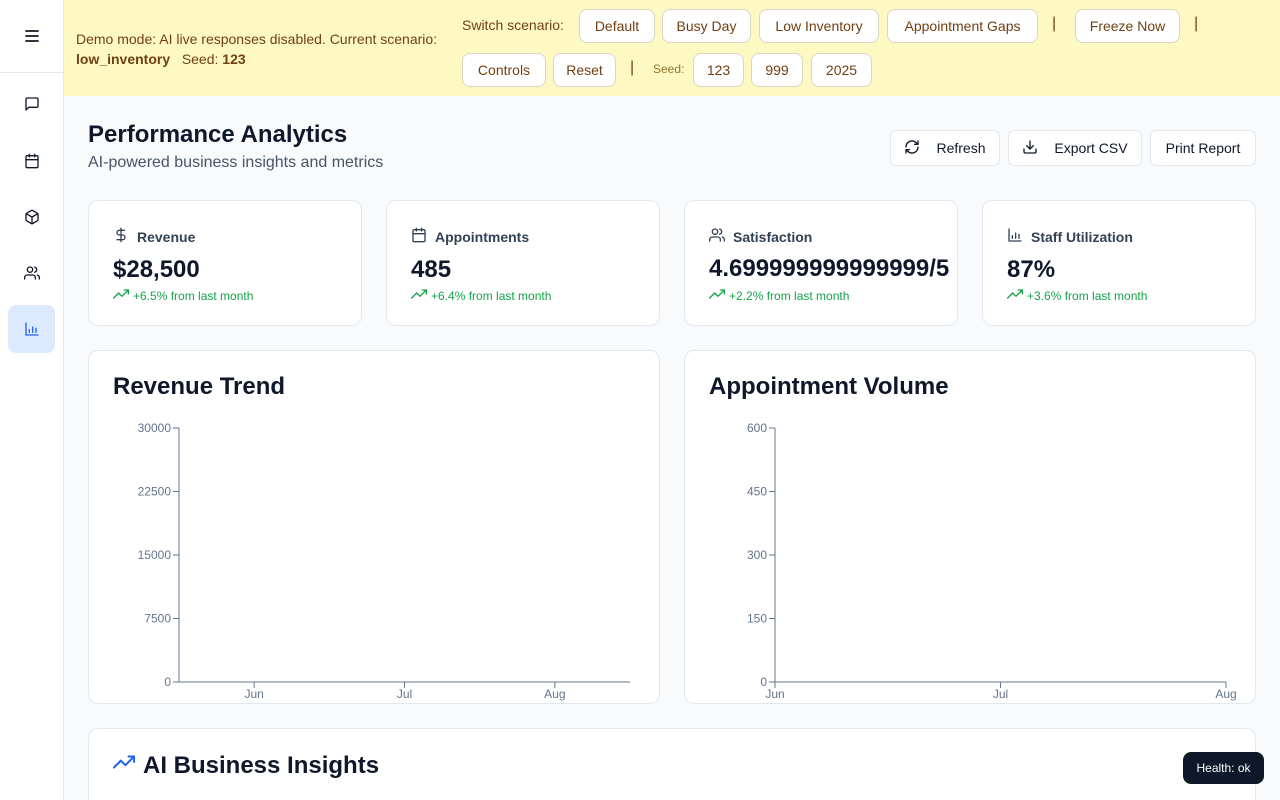  I want to click on y-tick-label: 0, so click(167, 682).